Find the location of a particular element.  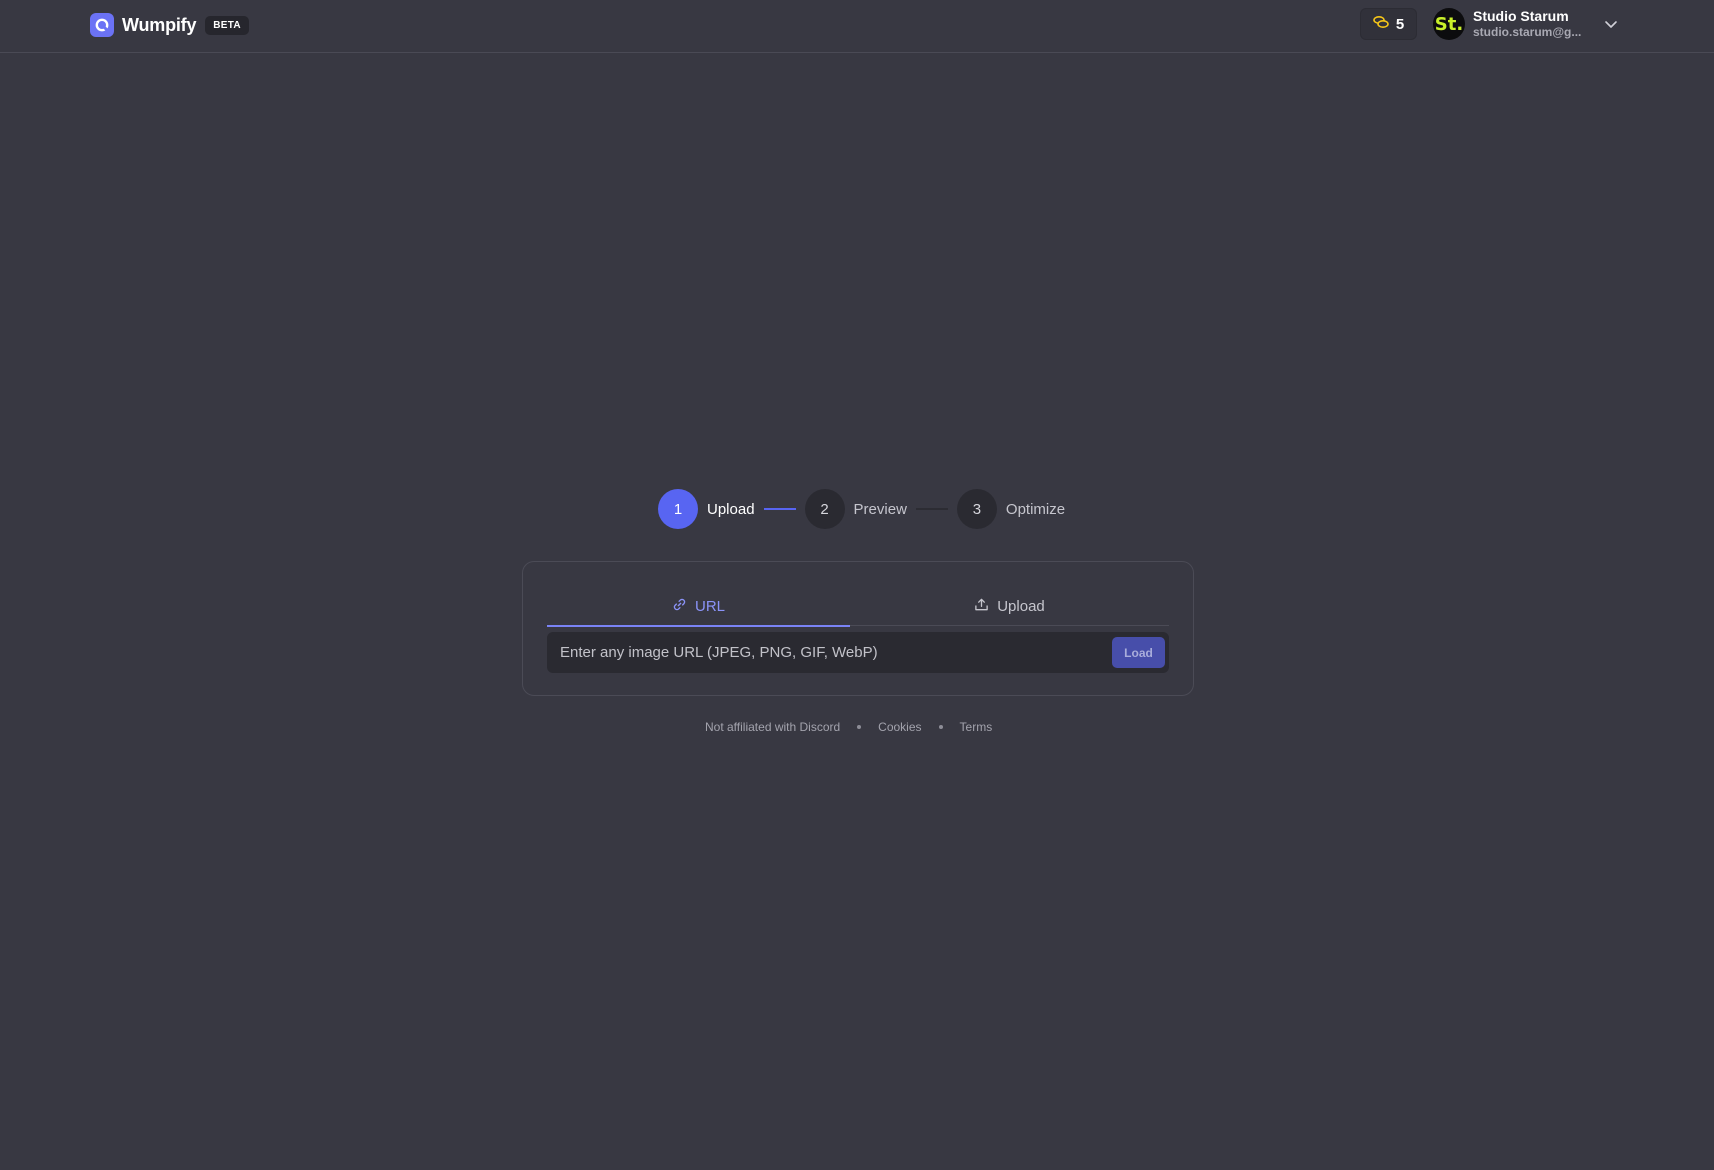

step-number: 3 is located at coordinates (976, 509).